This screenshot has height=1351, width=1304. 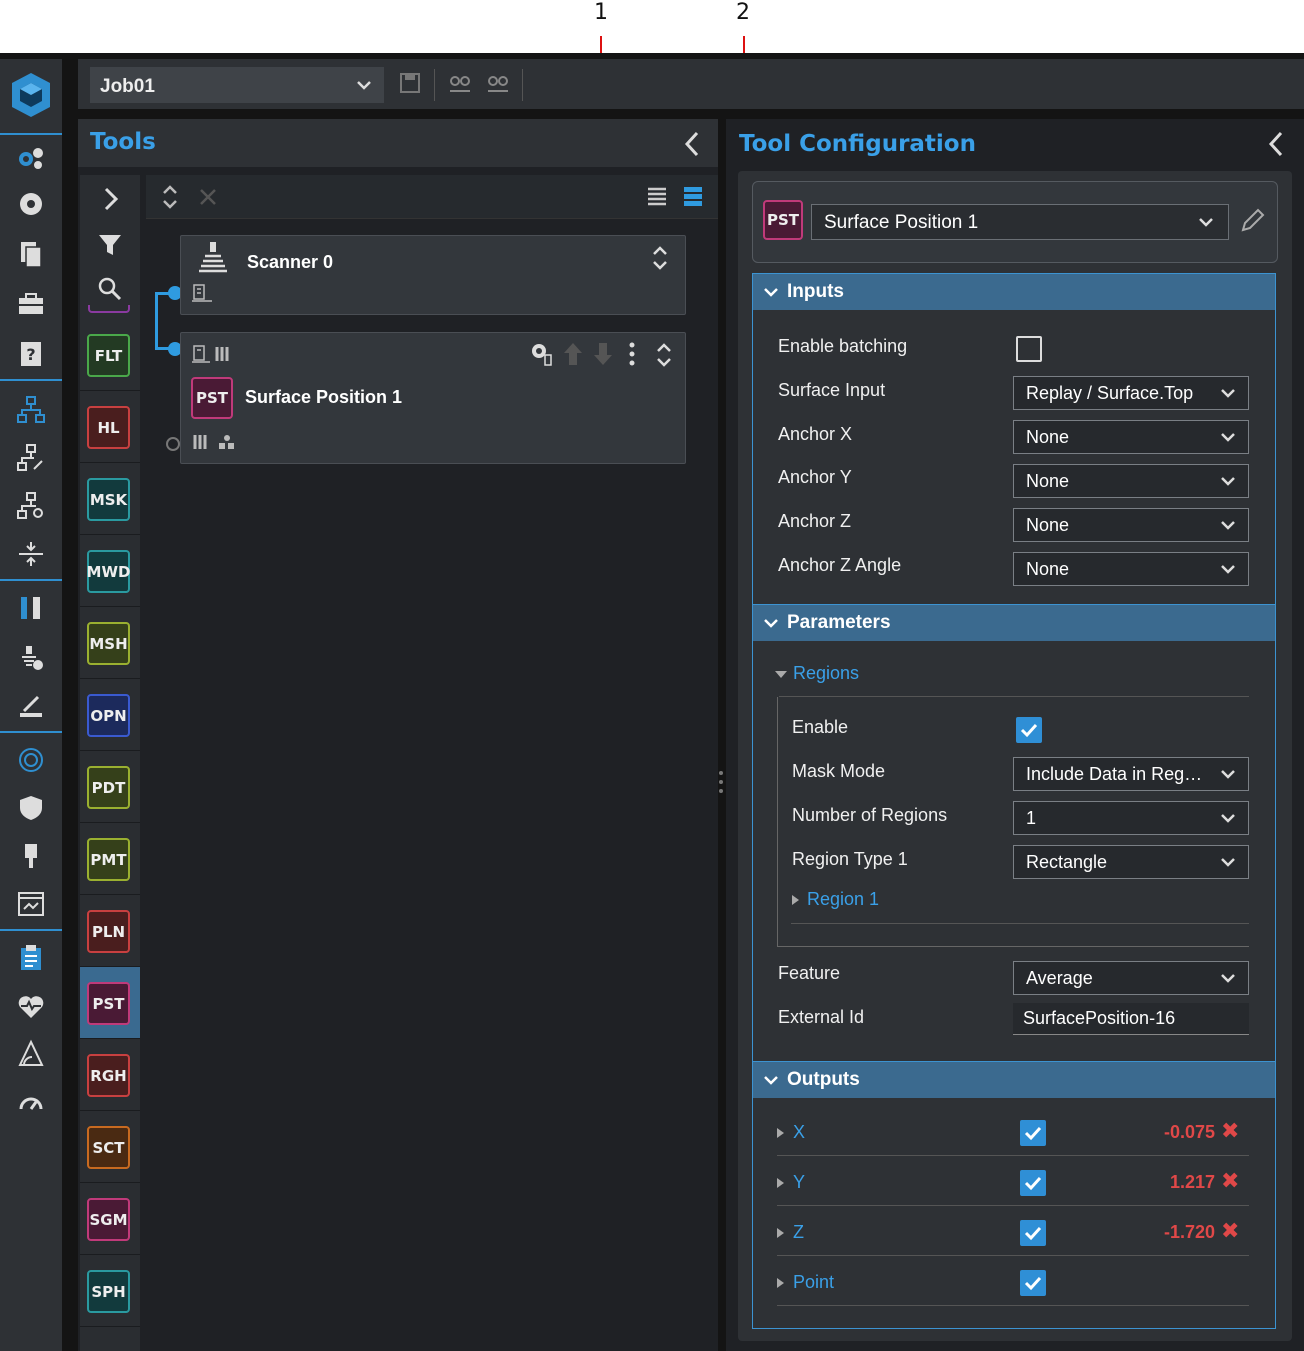 What do you see at coordinates (110, 1147) in the screenshot?
I see `tool-item-sct: SCT` at bounding box center [110, 1147].